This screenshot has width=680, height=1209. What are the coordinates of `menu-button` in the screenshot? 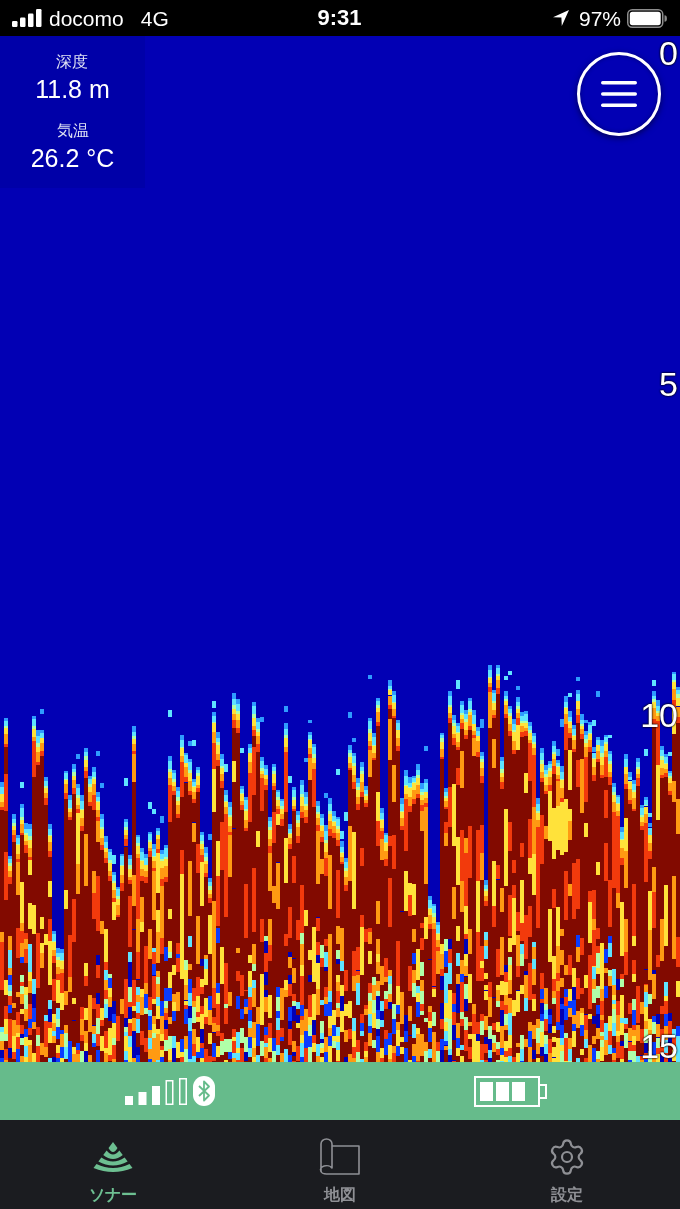 It's located at (619, 94).